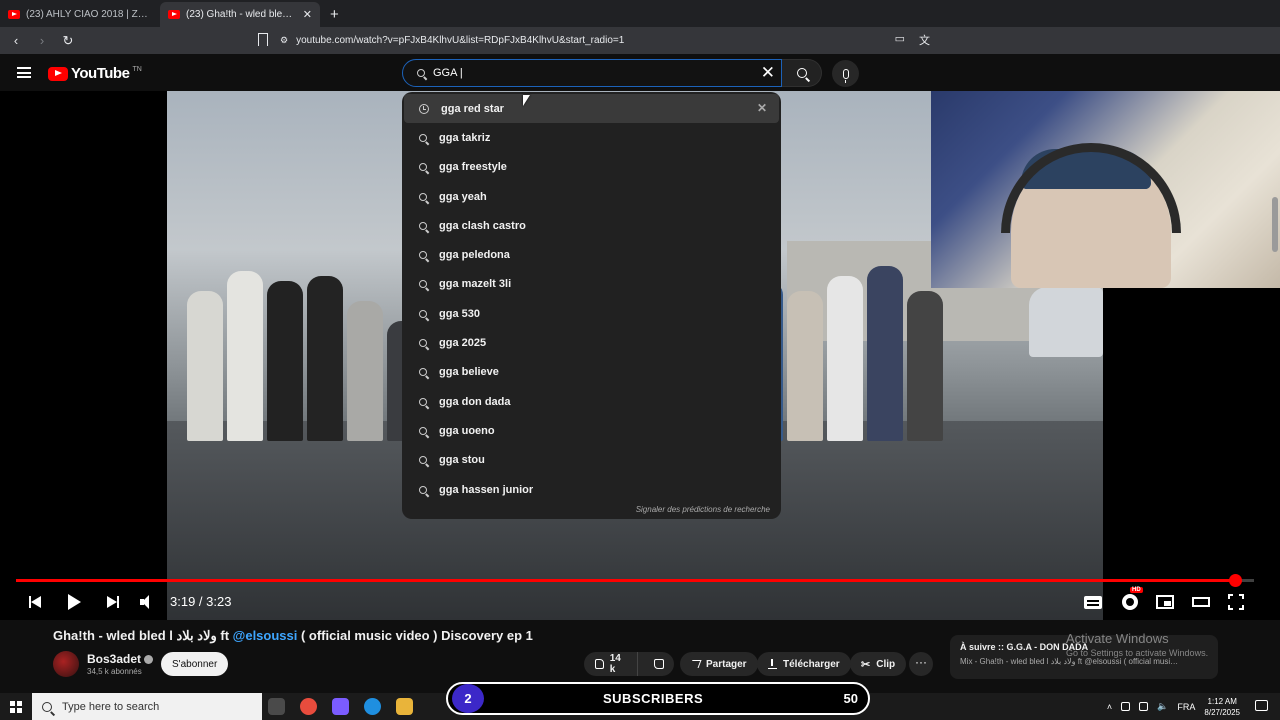 Image resolution: width=1280 pixels, height=720 pixels. Describe the element at coordinates (1091, 188) in the screenshot. I see `headset` at that location.